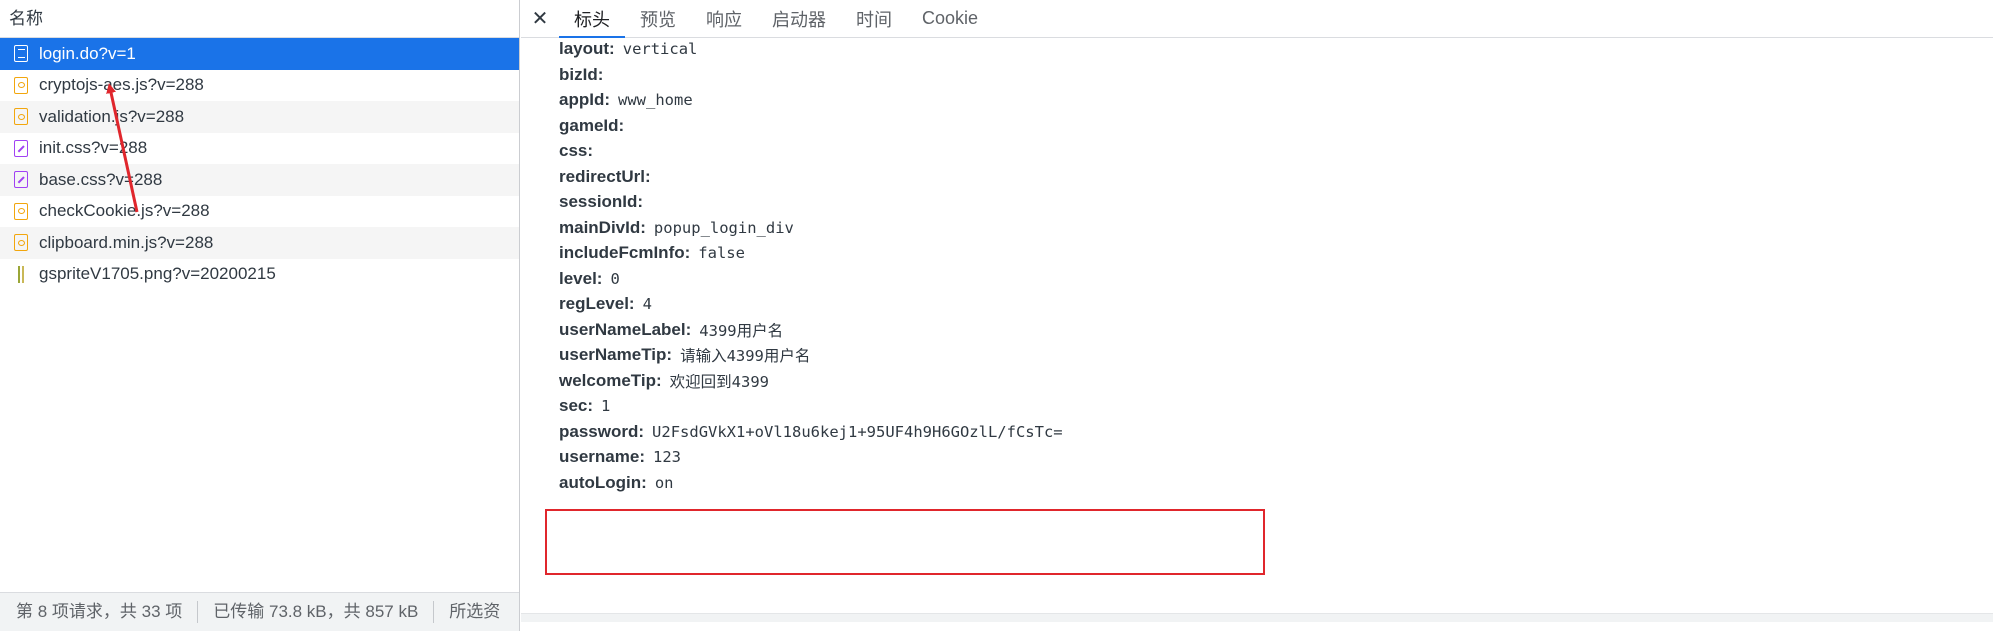  I want to click on field-key: css:, so click(576, 150).